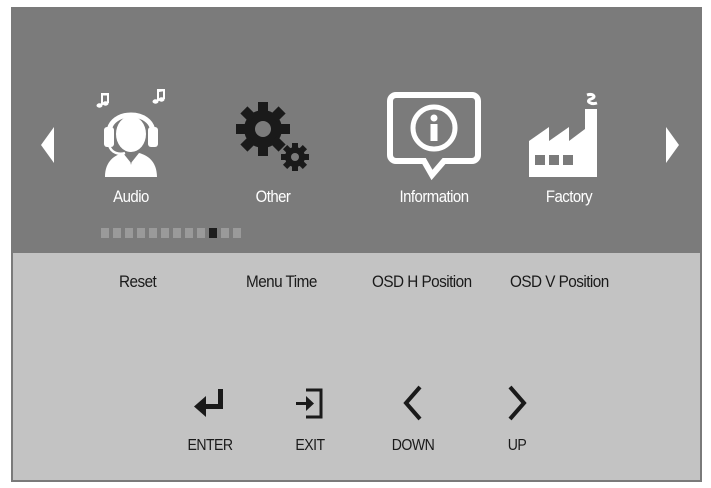 The image size is (711, 488). What do you see at coordinates (413, 445) in the screenshot?
I see `down-key-label: DOWN` at bounding box center [413, 445].